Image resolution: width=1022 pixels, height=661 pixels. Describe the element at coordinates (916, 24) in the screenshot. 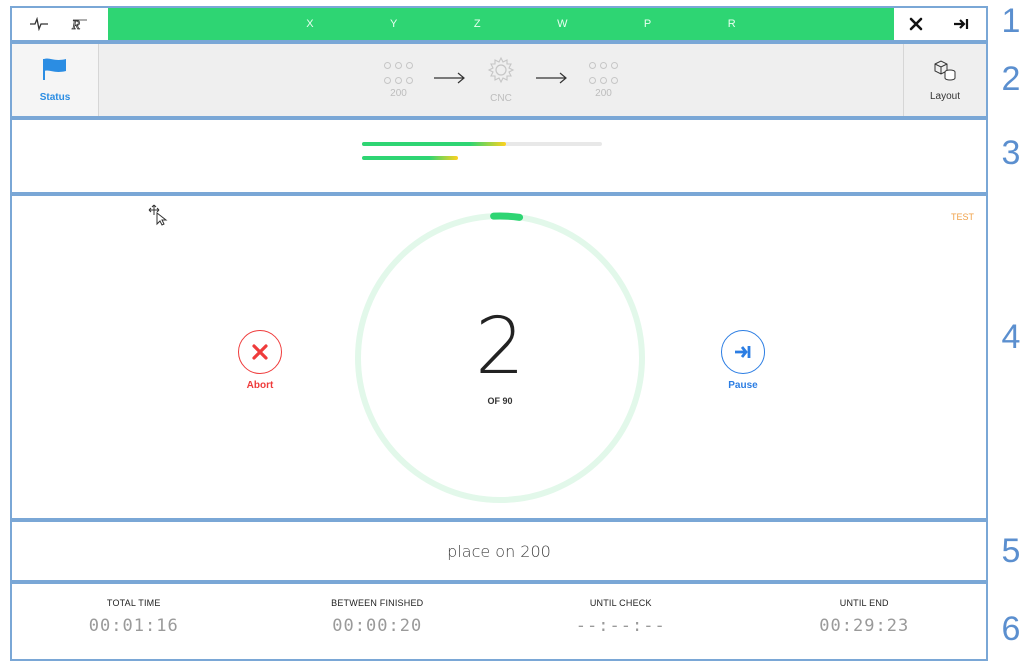

I see `close-icon` at that location.